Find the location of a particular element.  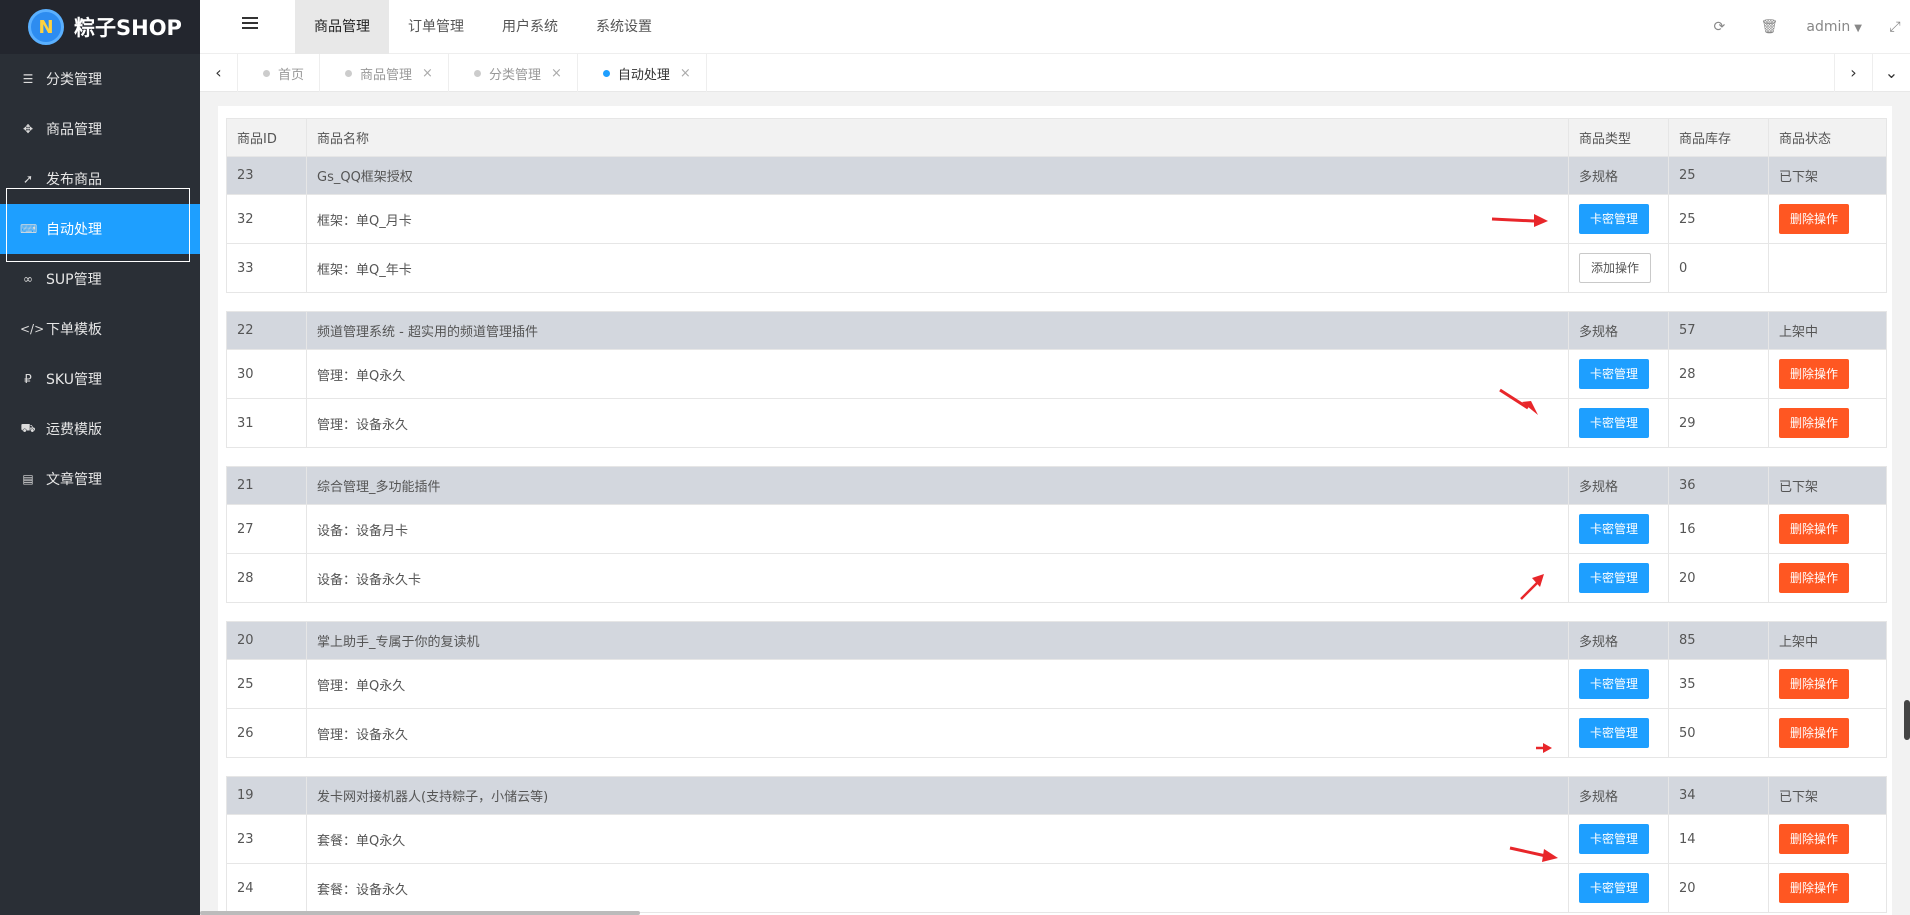

product-group-row: 20 掌上助手_专属于你的复读机 多规格 85 上架中 is located at coordinates (1056, 640).